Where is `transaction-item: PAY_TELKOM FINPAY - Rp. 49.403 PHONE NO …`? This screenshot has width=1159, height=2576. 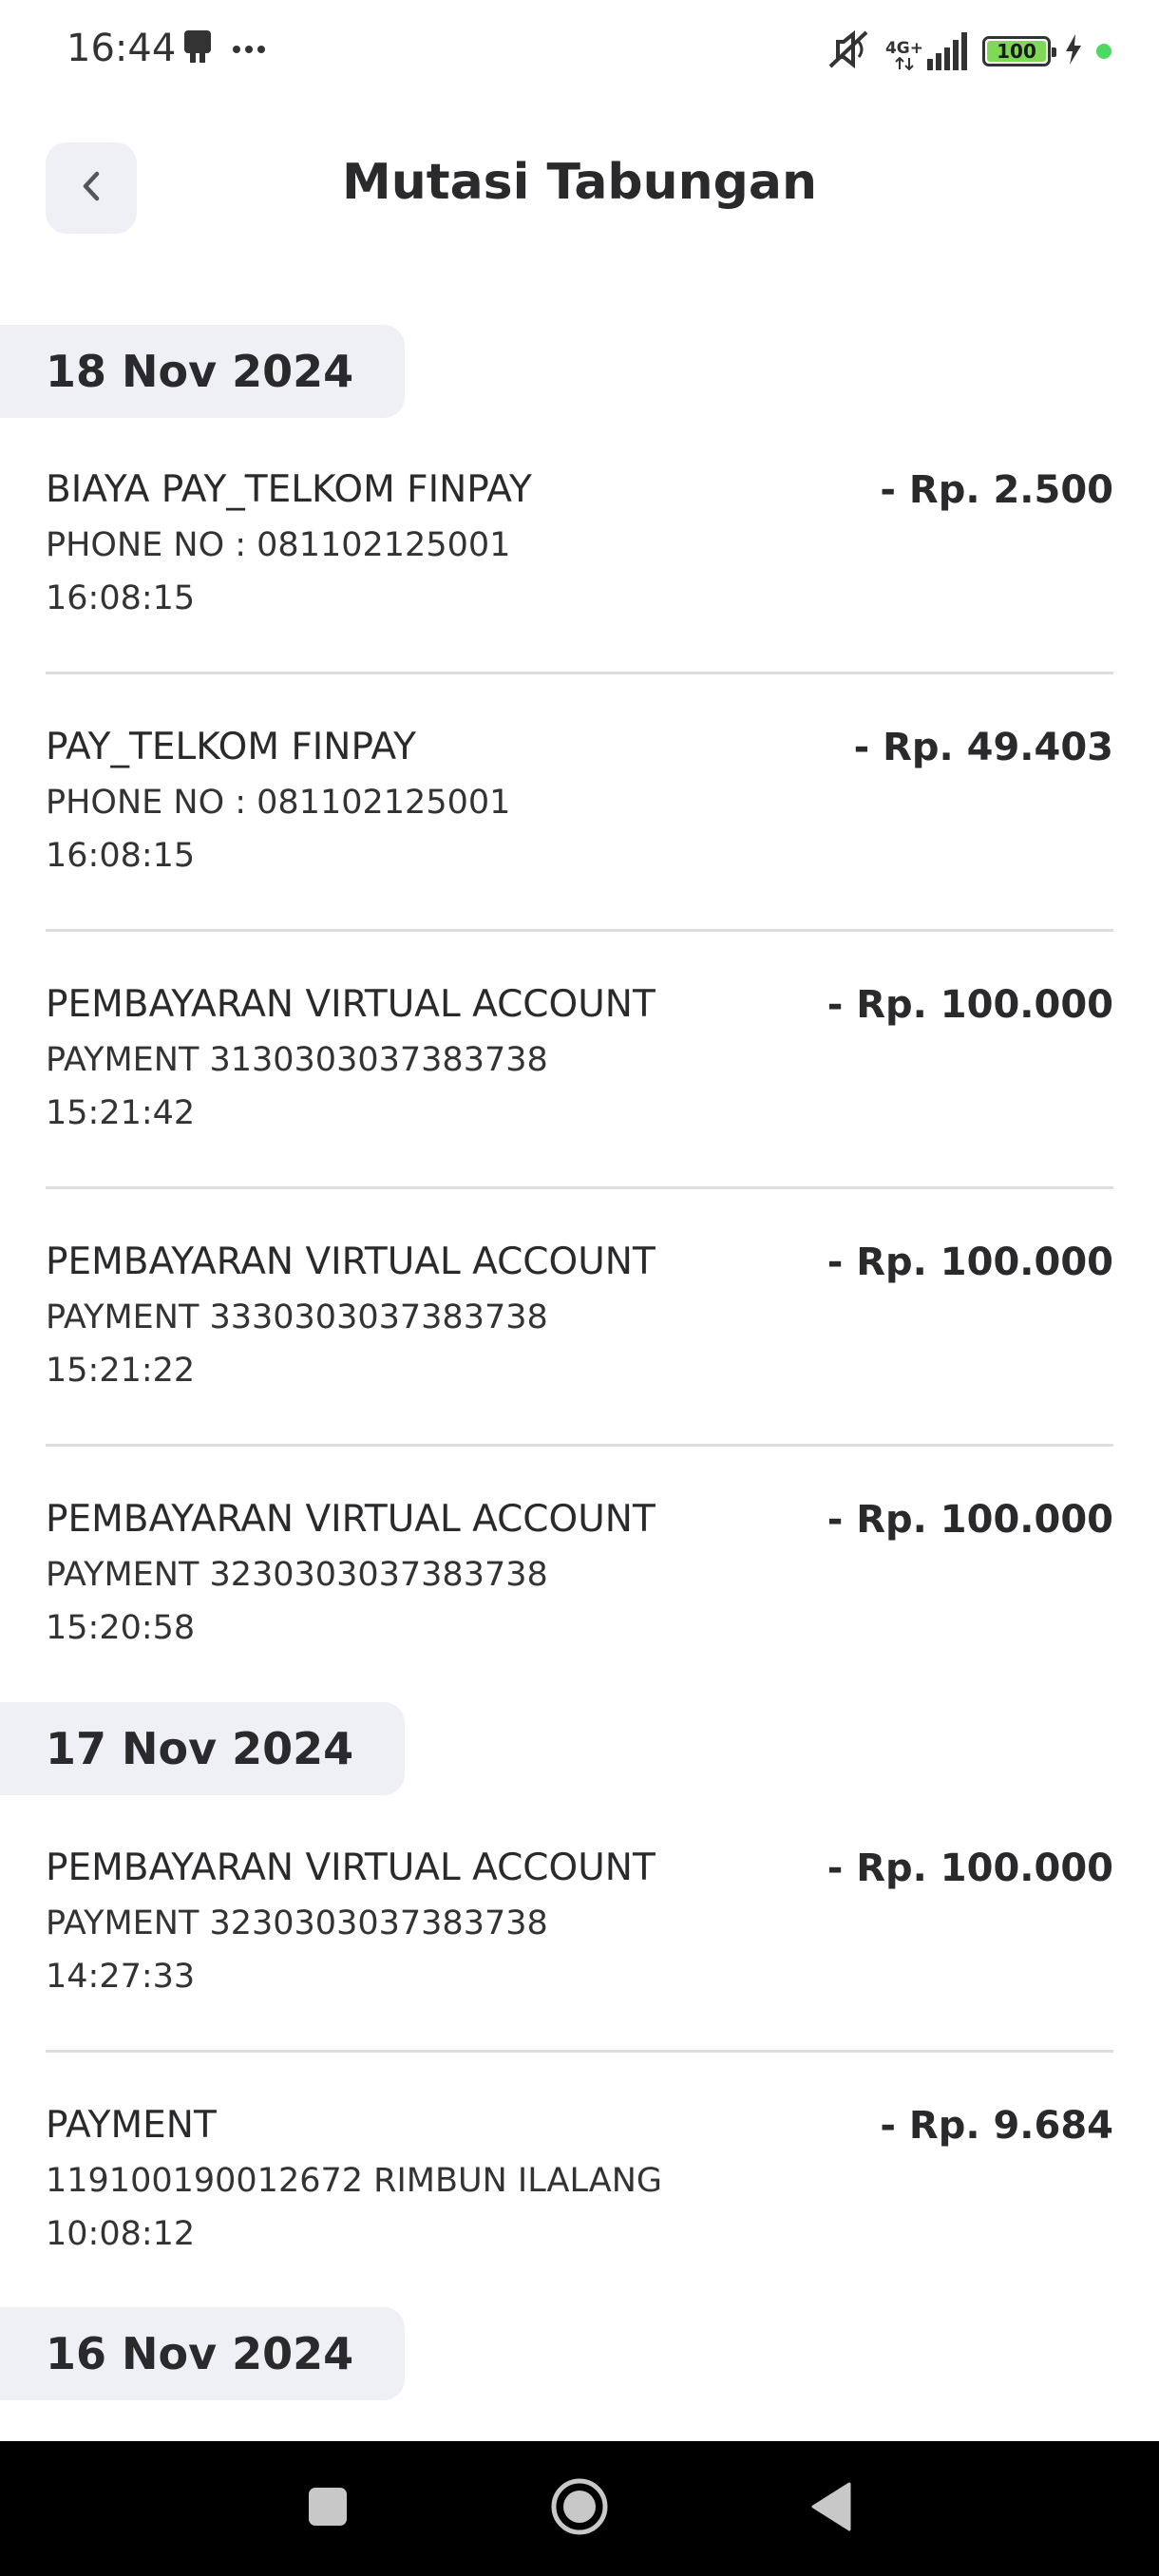 transaction-item: PAY_TELKOM FINPAY - Rp. 49.403 PHONE NO … is located at coordinates (579, 801).